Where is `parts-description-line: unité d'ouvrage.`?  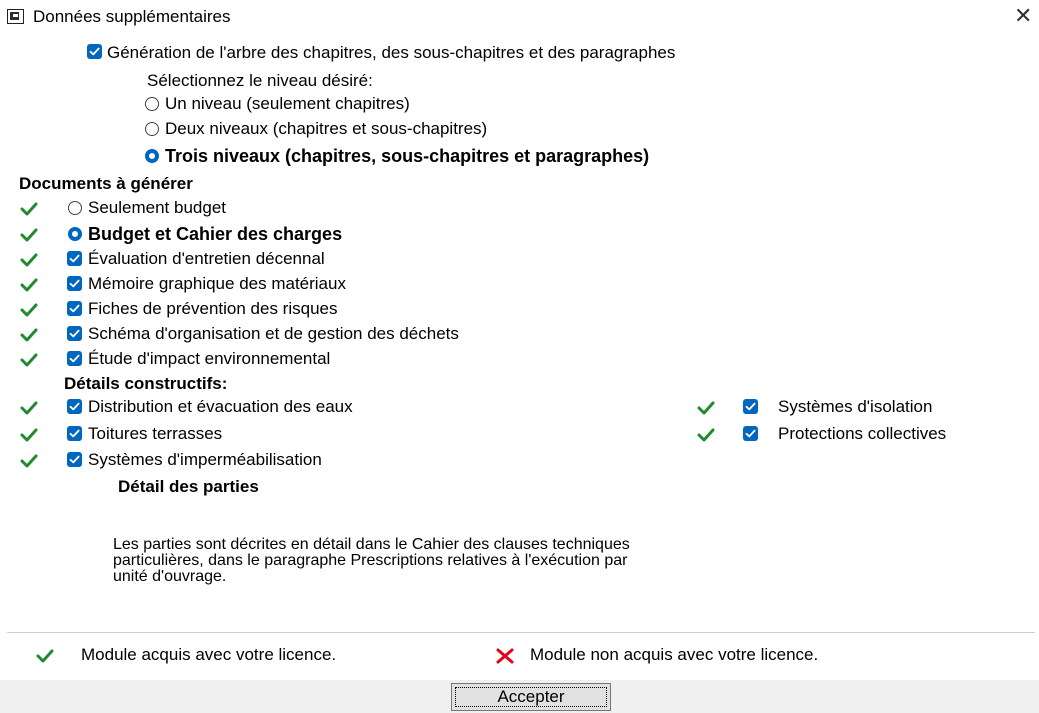
parts-description-line: unité d'ouvrage. is located at coordinates (170, 576).